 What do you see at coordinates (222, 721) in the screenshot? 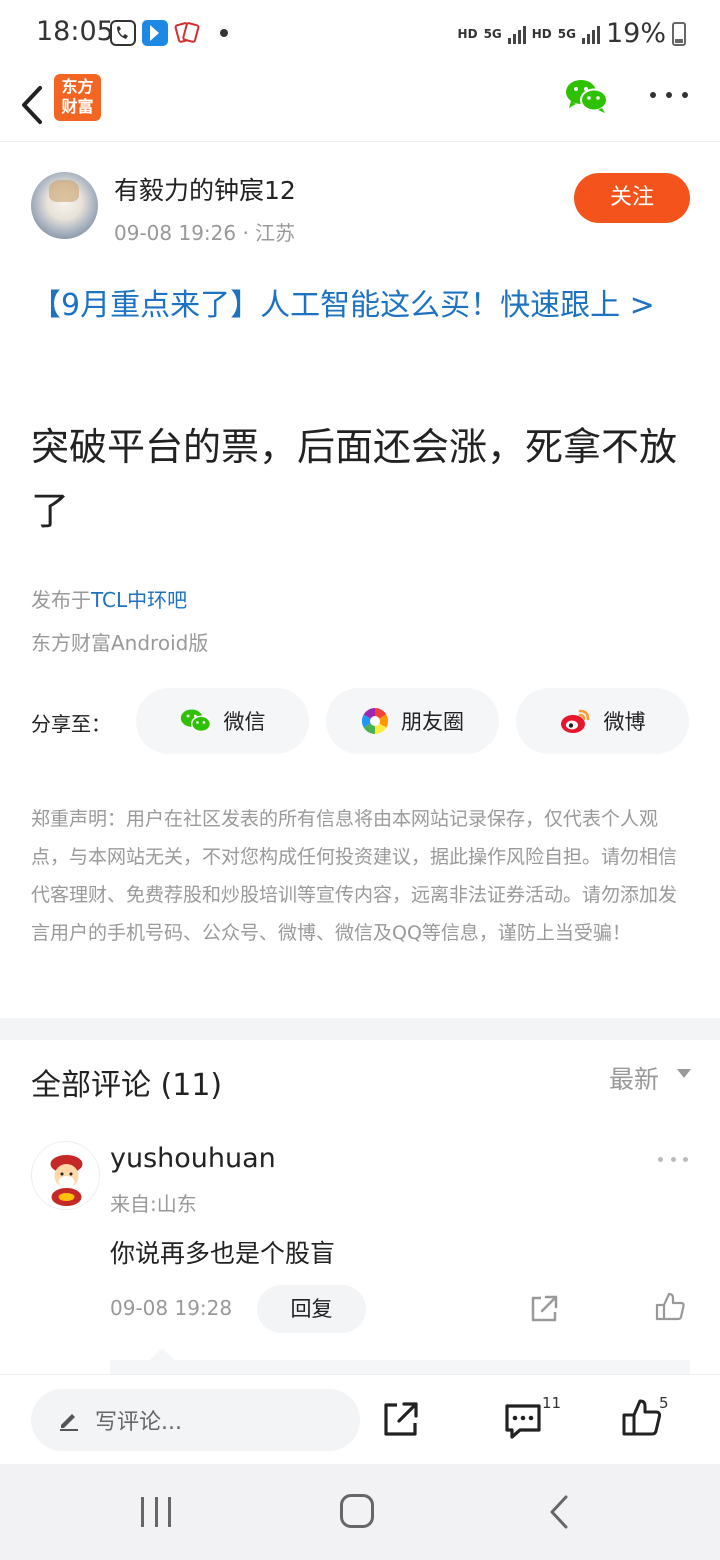
I see `share-wechat-button: 微信` at bounding box center [222, 721].